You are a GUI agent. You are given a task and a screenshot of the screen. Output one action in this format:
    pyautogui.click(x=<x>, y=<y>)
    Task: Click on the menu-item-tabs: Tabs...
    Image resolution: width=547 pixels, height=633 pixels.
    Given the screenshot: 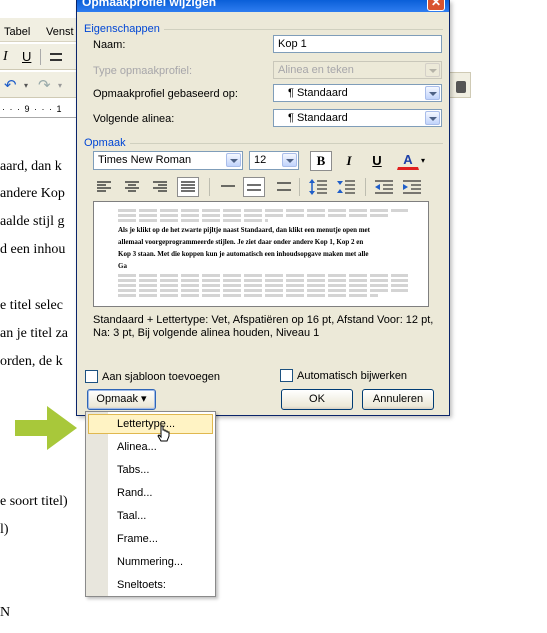 What is the action you would take?
    pyautogui.click(x=150, y=470)
    